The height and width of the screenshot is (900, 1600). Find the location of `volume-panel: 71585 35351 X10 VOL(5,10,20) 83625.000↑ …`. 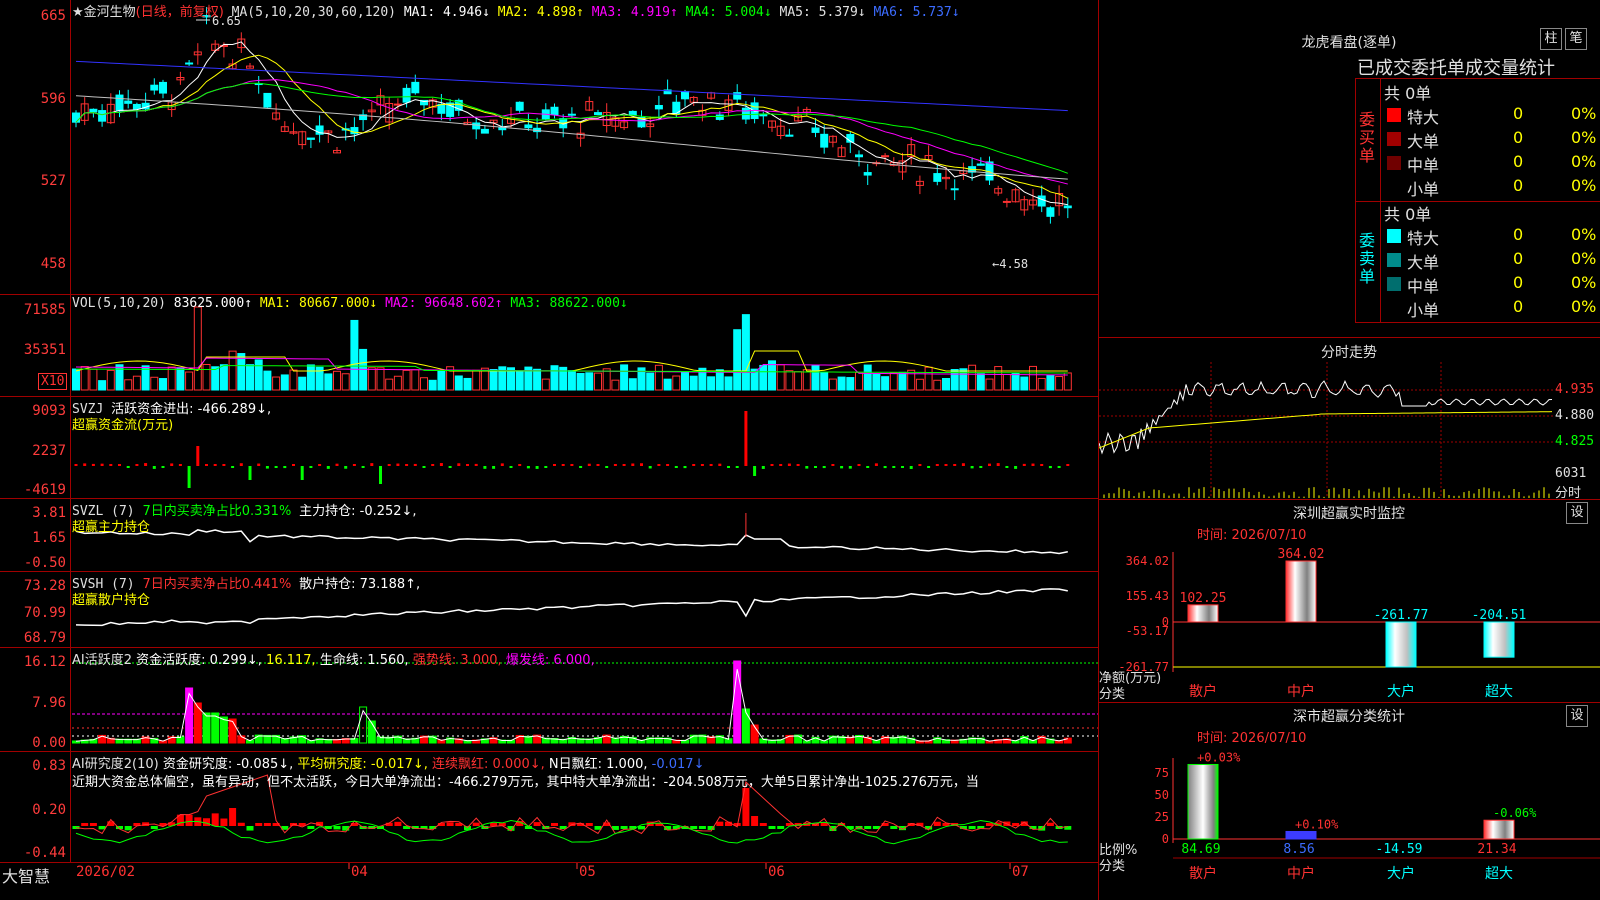

volume-panel: 71585 35351 X10 VOL(5,10,20) 83625.000↑ … is located at coordinates (549, 346).